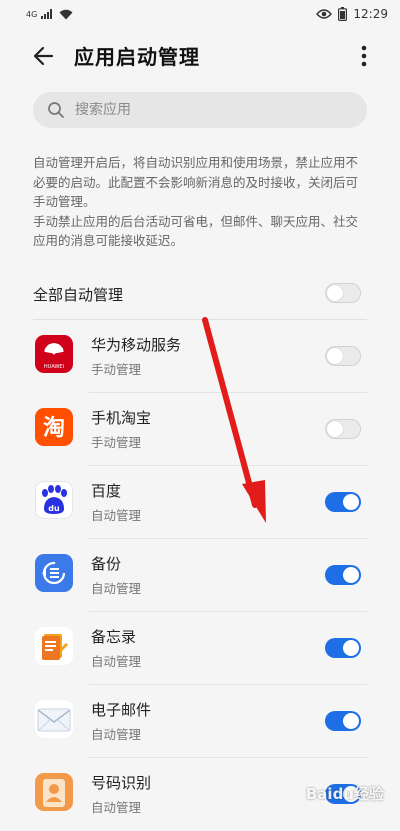  I want to click on app-toggle-baidu, so click(343, 502).